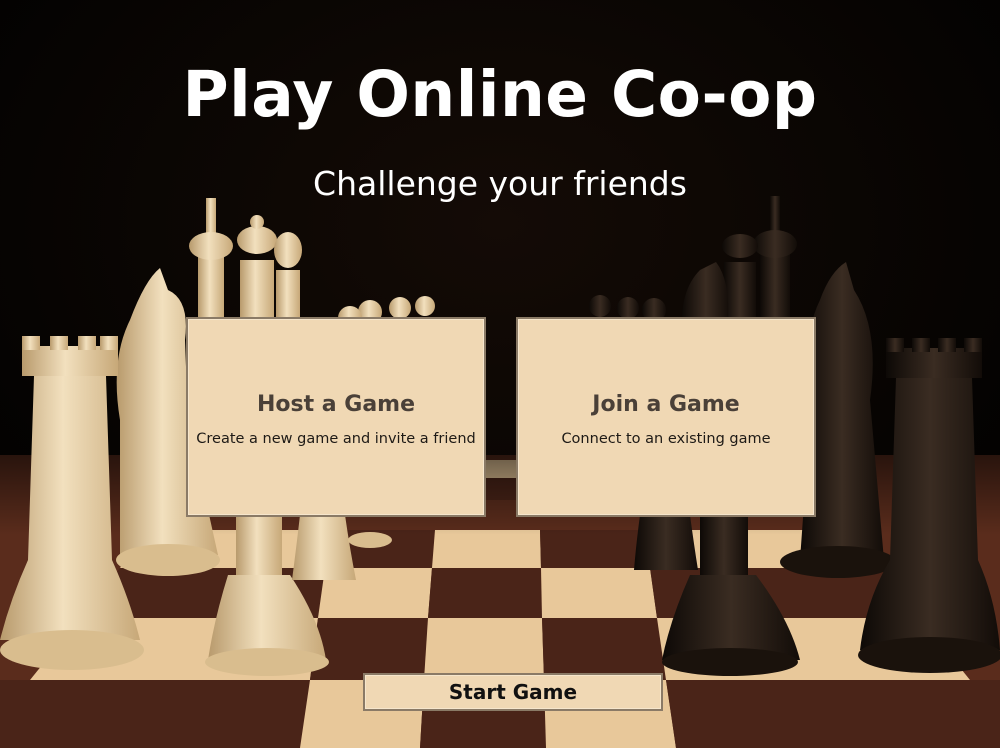 The image size is (1000, 748). I want to click on join-game-title: Join a Game, so click(666, 404).